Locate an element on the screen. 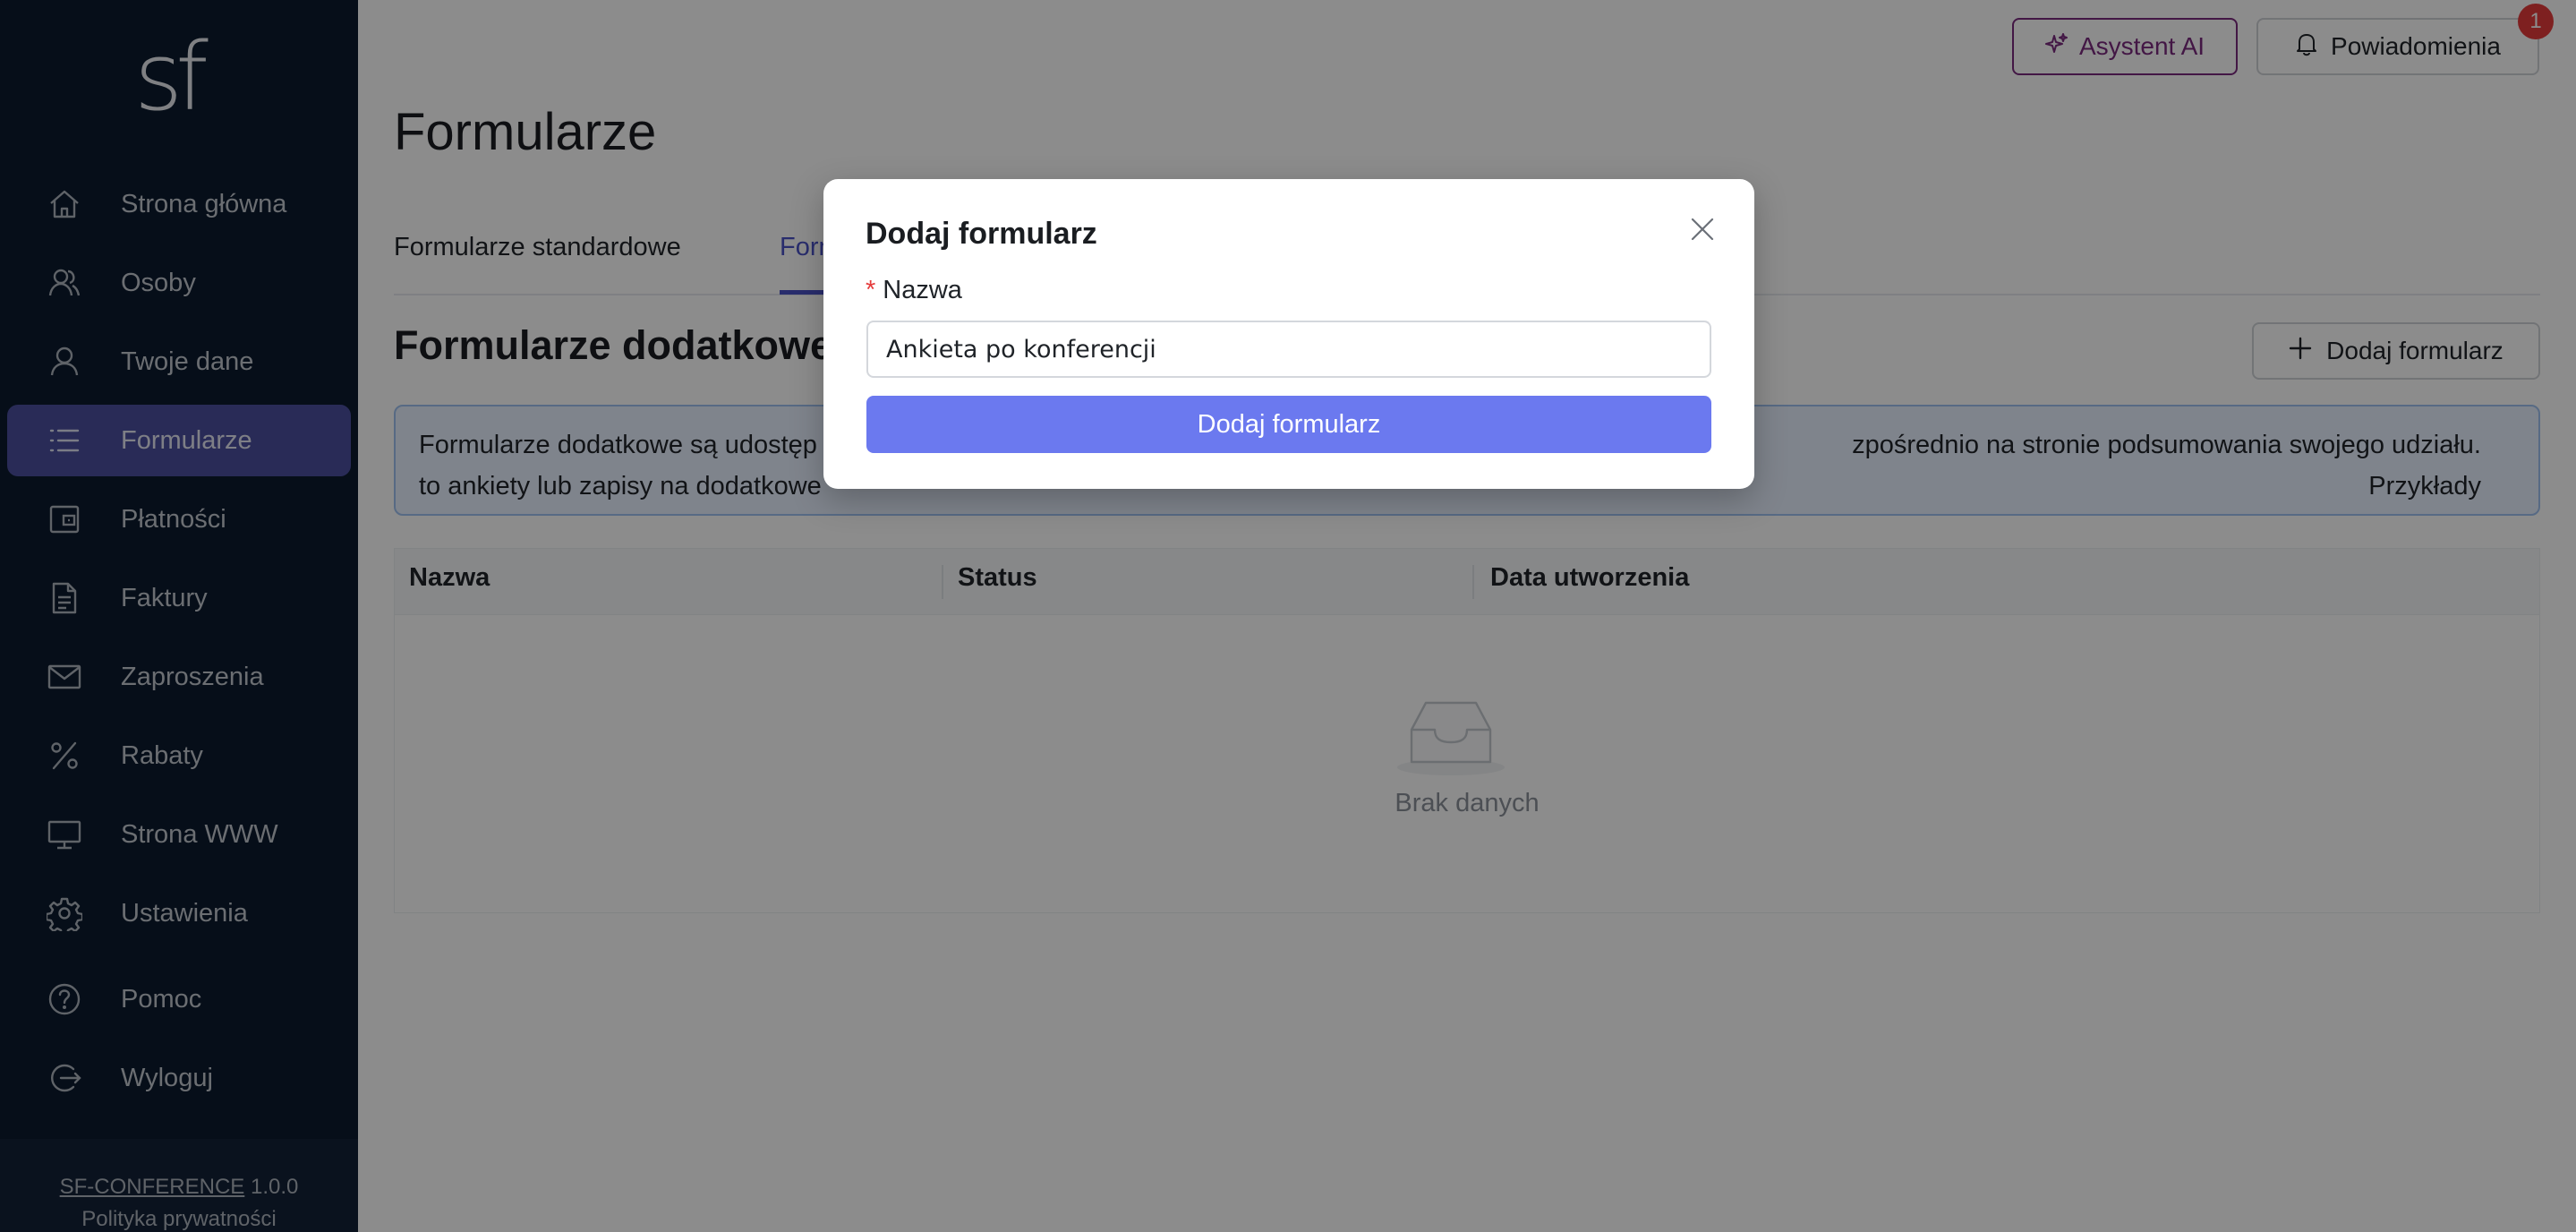  add-form-dialog: Dodaj formularz *Nazwa Dodaj formularz is located at coordinates (1288, 334).